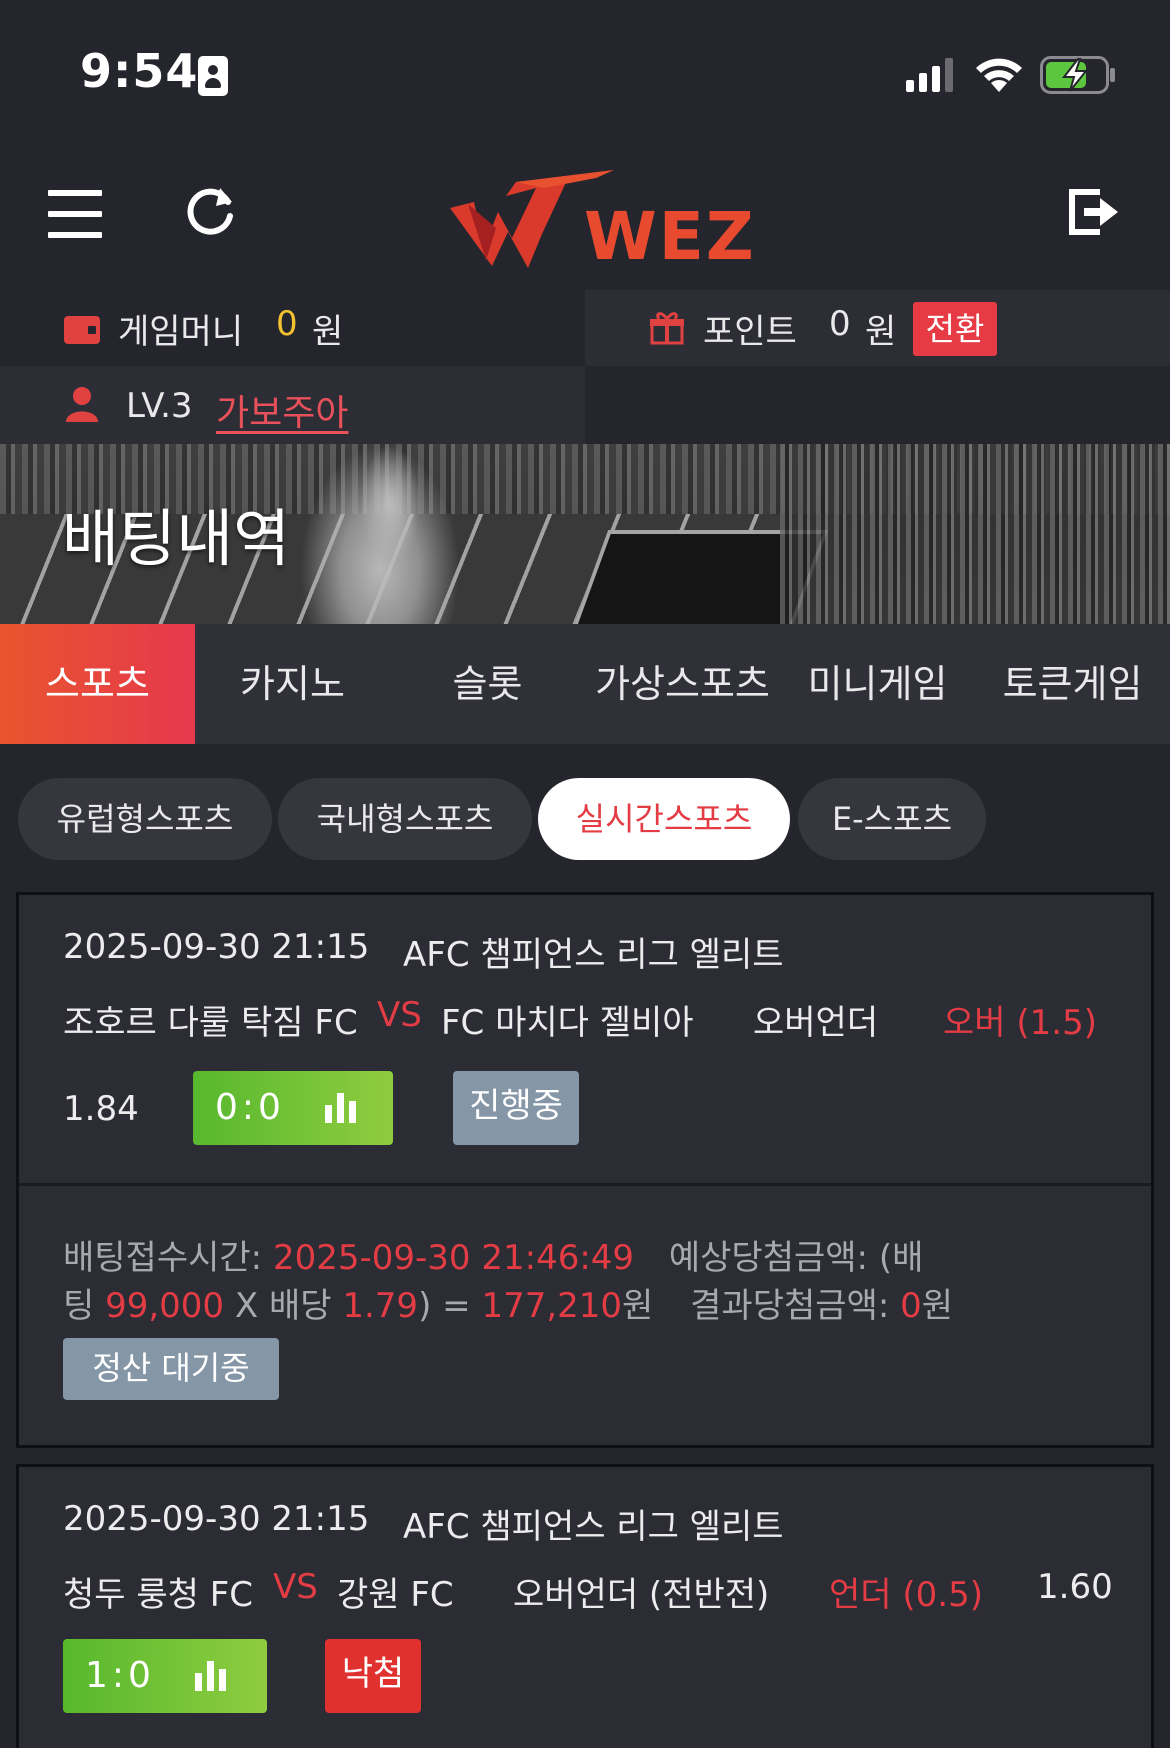 This screenshot has height=1748, width=1170. What do you see at coordinates (250, 1107) in the screenshot?
I see `score-value: 0:0` at bounding box center [250, 1107].